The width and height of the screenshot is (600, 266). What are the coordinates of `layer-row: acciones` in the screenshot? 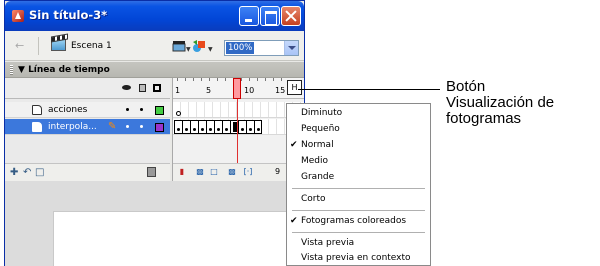 It's located at (87, 110).